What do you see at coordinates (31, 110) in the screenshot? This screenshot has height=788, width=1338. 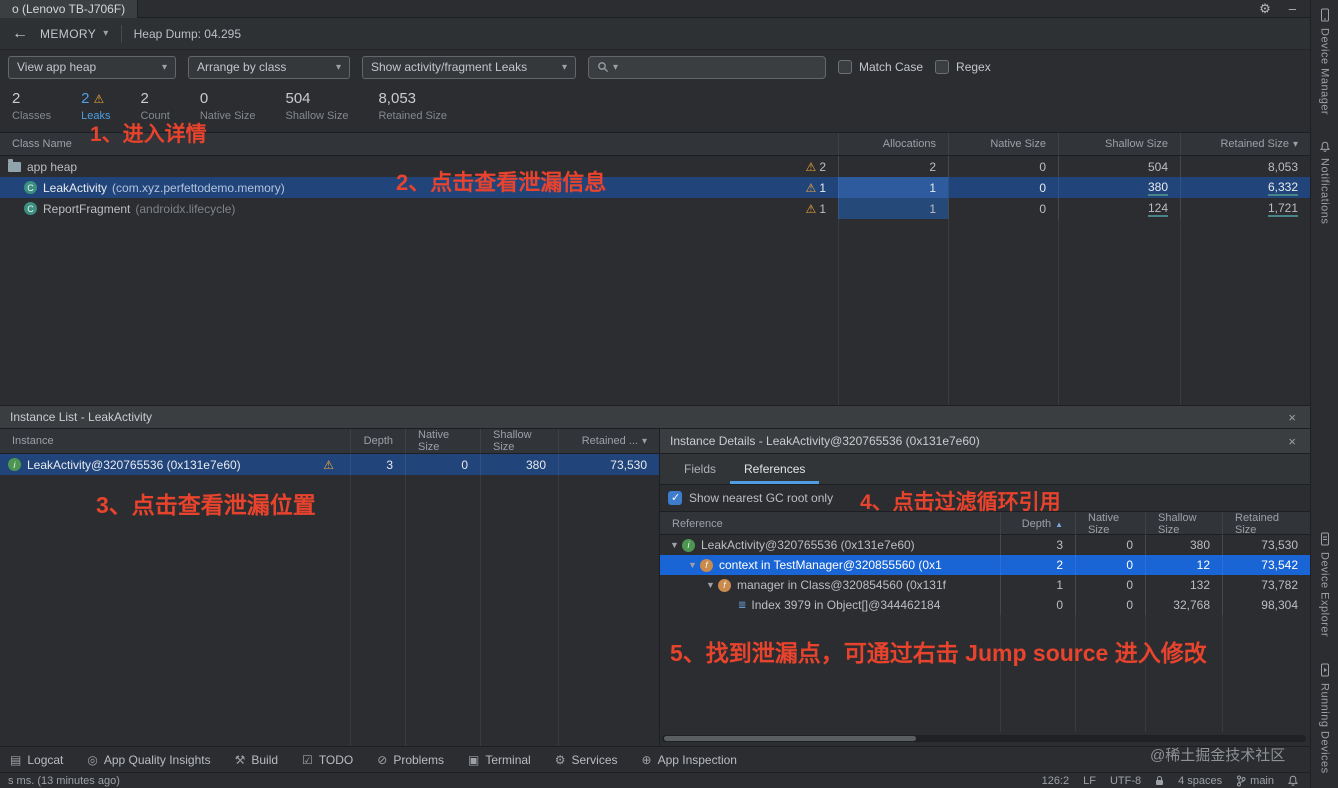 I see `stat-classes: 2 Classes` at bounding box center [31, 110].